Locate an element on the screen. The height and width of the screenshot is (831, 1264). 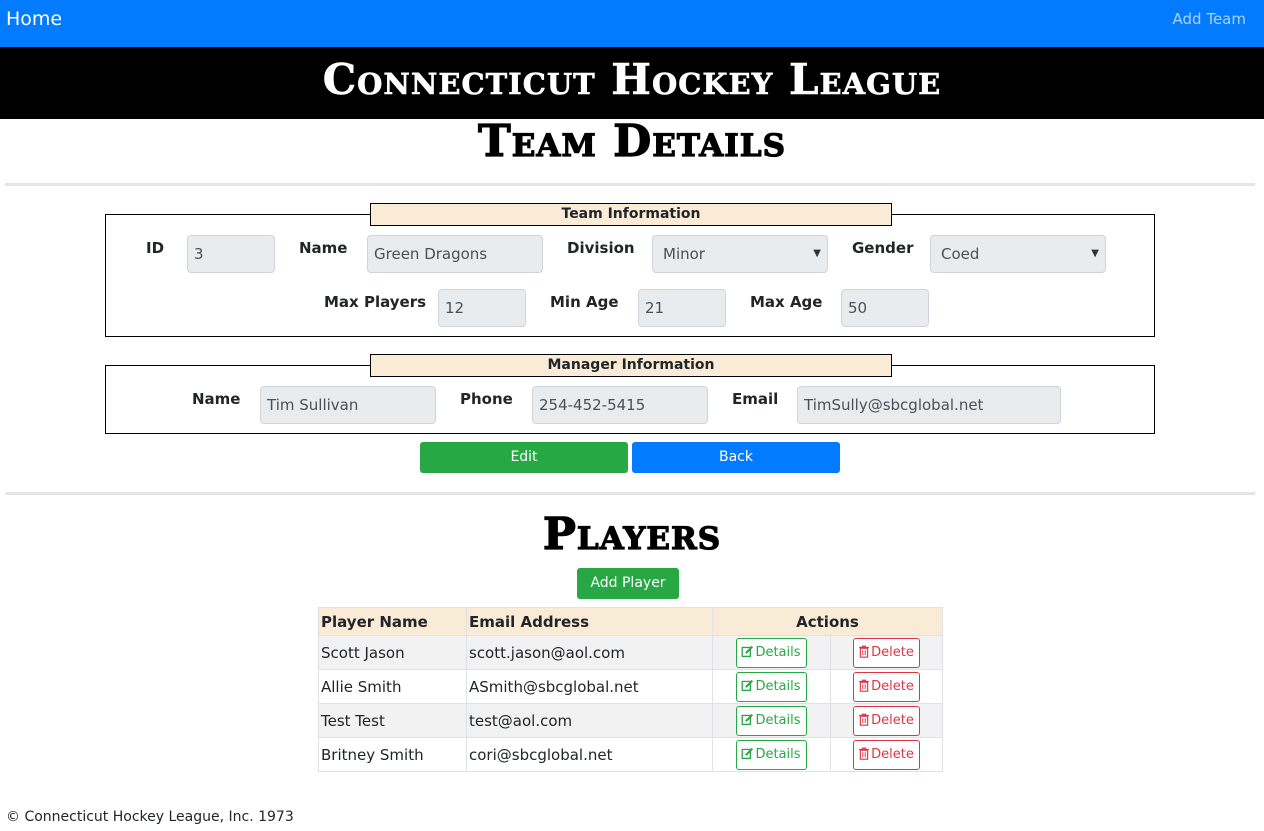
manager-name-label: Name is located at coordinates (216, 399).